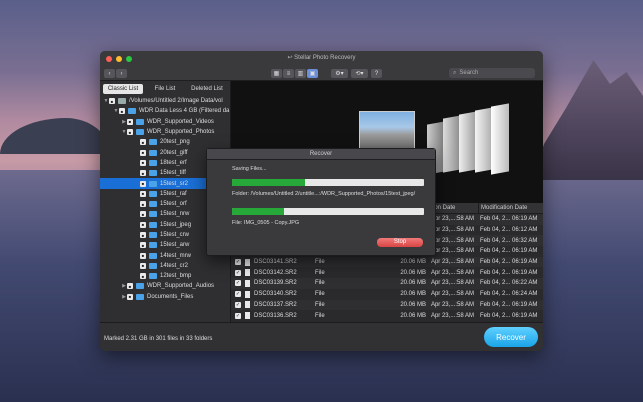  What do you see at coordinates (500, 139) in the screenshot?
I see `preview-image-stack` at bounding box center [500, 139].